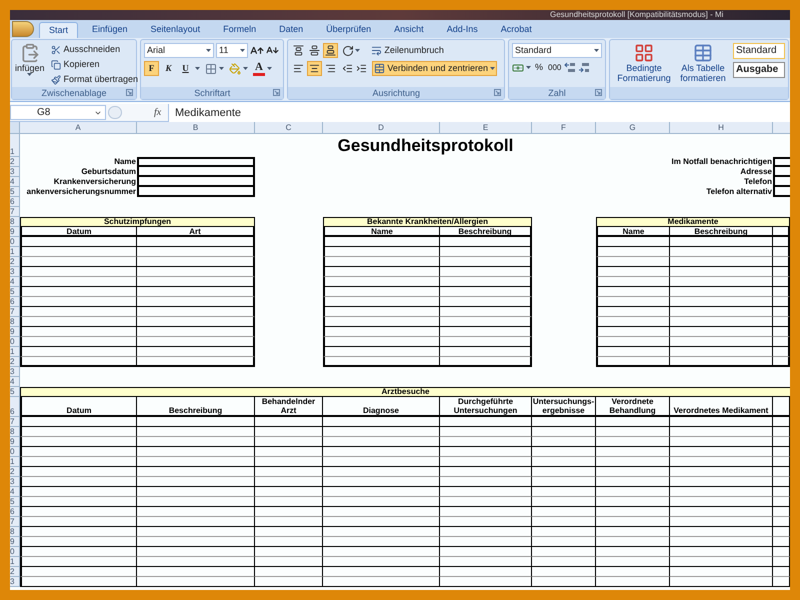  I want to click on format-as-table-button: Als Tabelle formatieren, so click(703, 65).